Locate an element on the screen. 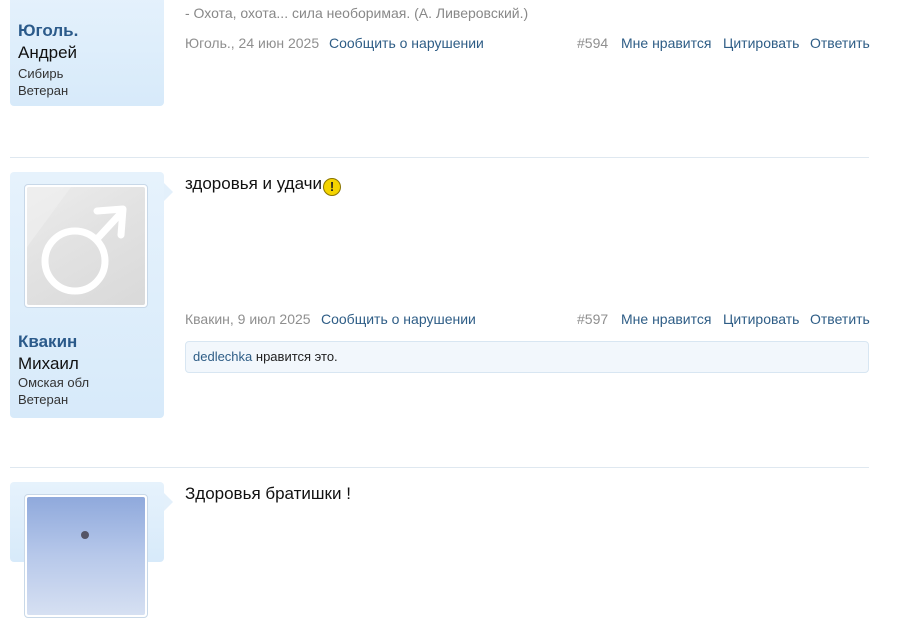  user-info-block is located at coordinates (87, 550).